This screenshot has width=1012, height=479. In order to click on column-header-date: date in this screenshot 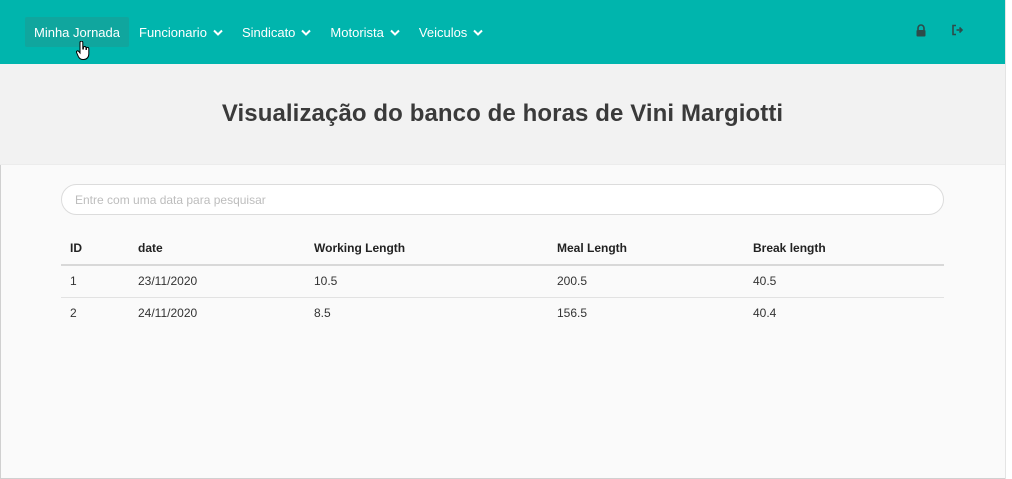, I will do `click(217, 249)`.